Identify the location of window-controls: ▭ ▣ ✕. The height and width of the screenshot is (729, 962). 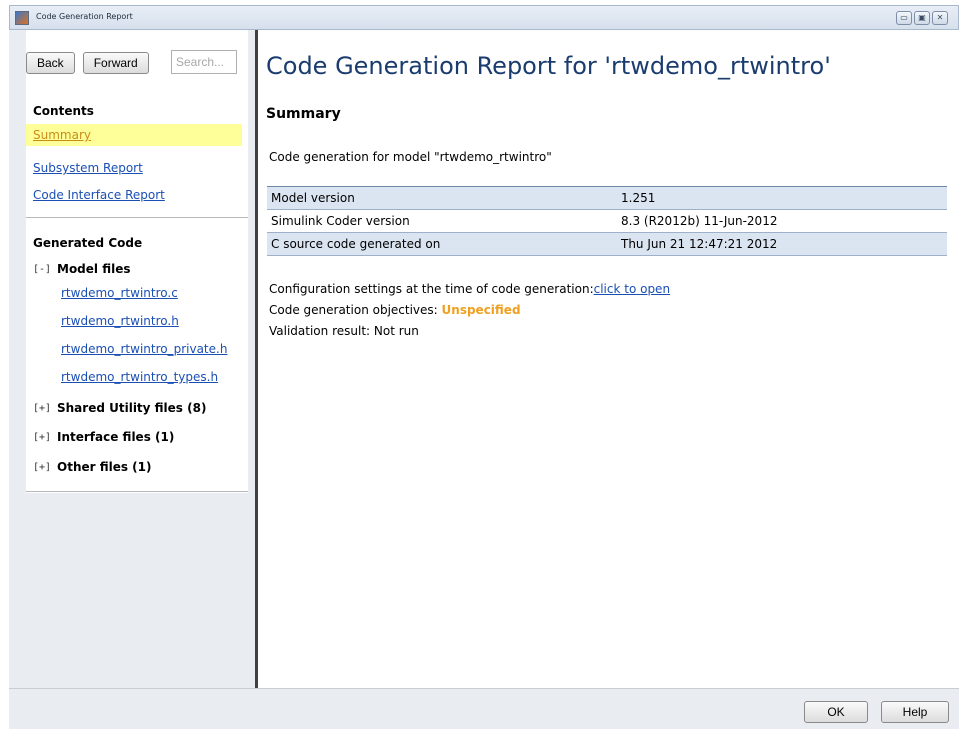
(922, 18).